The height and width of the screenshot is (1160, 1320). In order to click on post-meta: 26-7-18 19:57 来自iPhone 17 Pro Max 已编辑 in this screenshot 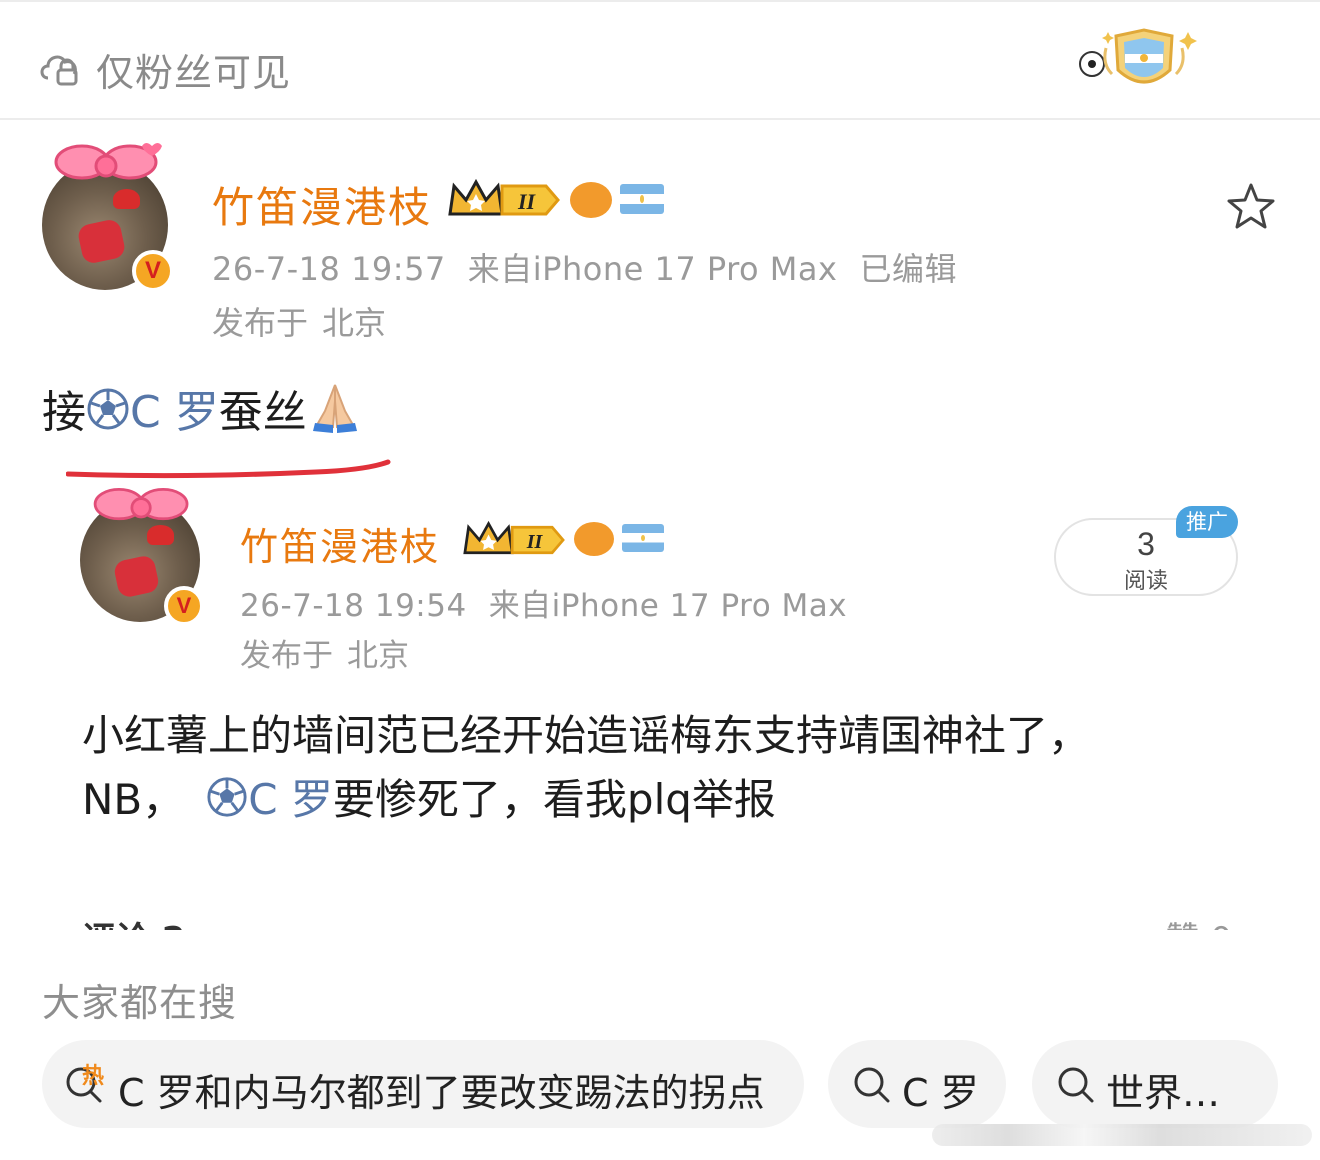, I will do `click(595, 267)`.